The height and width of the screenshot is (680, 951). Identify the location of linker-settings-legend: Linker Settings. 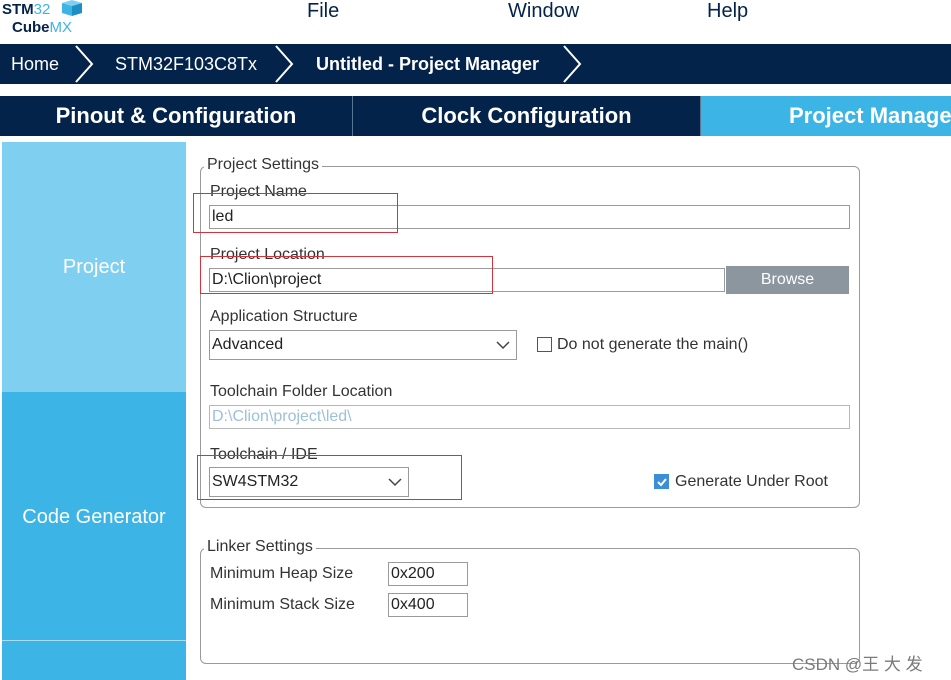
(260, 547).